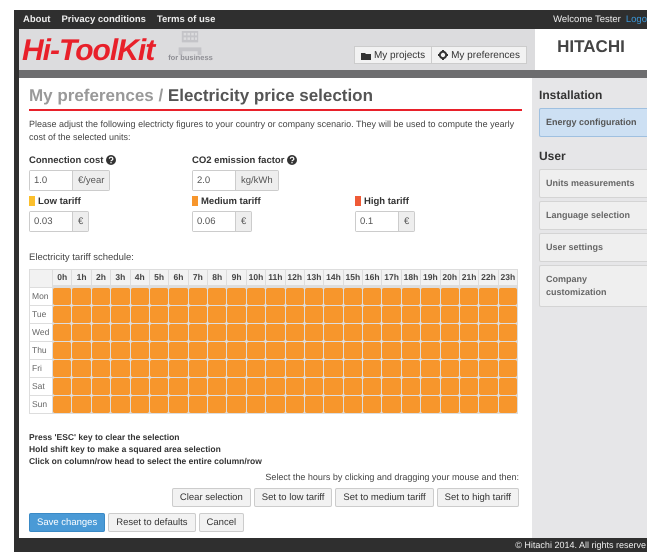 This screenshot has width=647, height=552. What do you see at coordinates (469, 277) in the screenshot?
I see `hour-header: 21h` at bounding box center [469, 277].